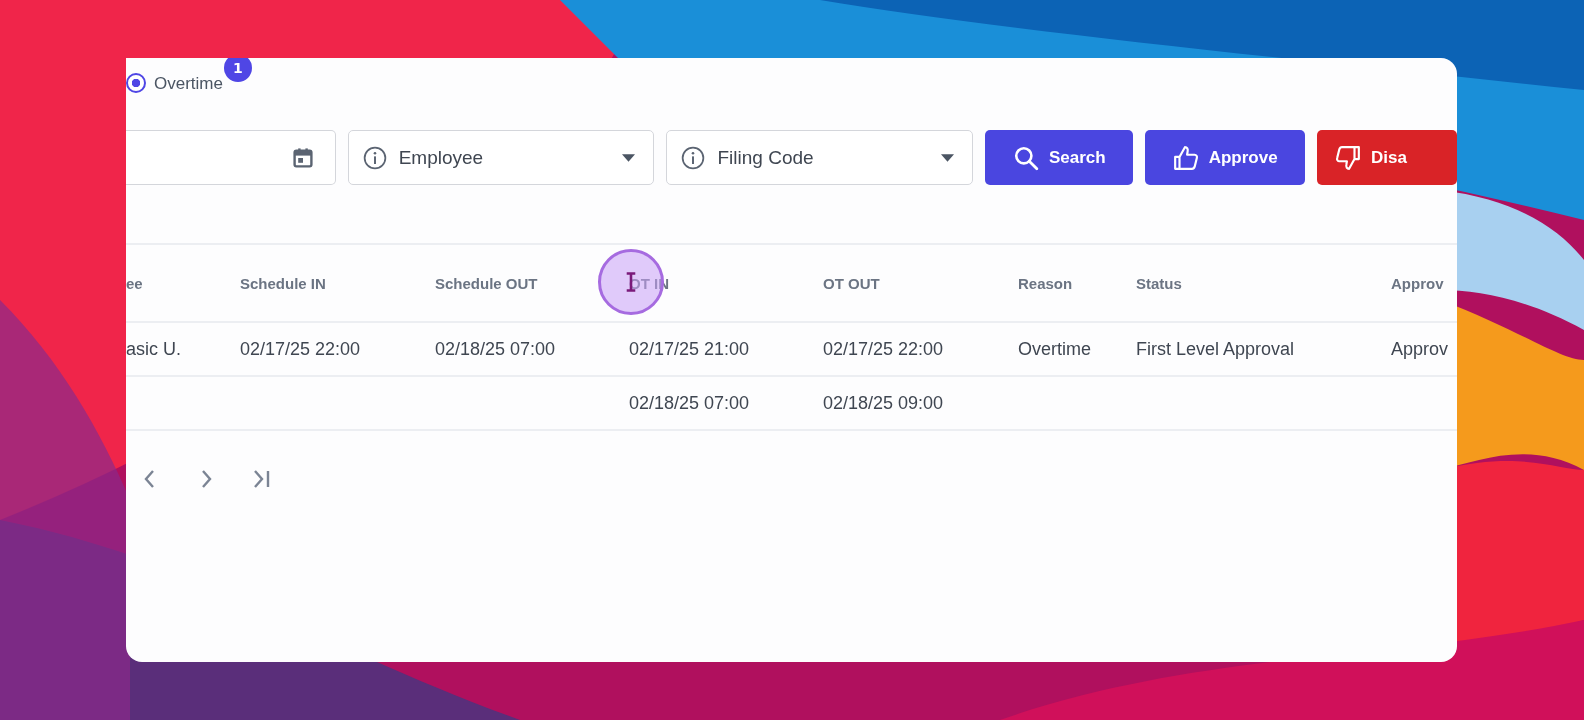  What do you see at coordinates (302, 157) in the screenshot?
I see `calendar-icon` at bounding box center [302, 157].